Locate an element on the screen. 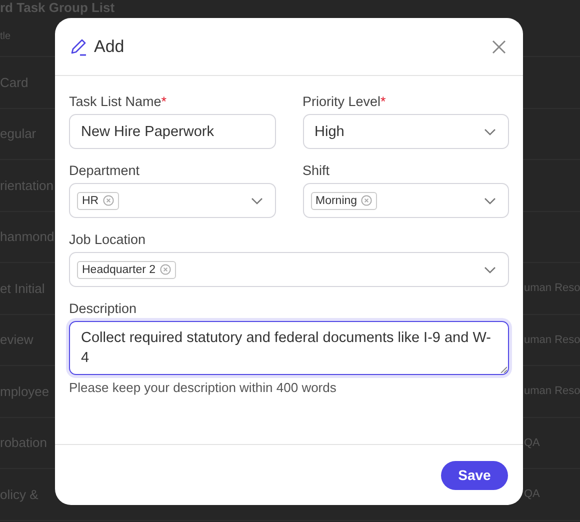 The height and width of the screenshot is (522, 580). field-label: Department is located at coordinates (104, 170).